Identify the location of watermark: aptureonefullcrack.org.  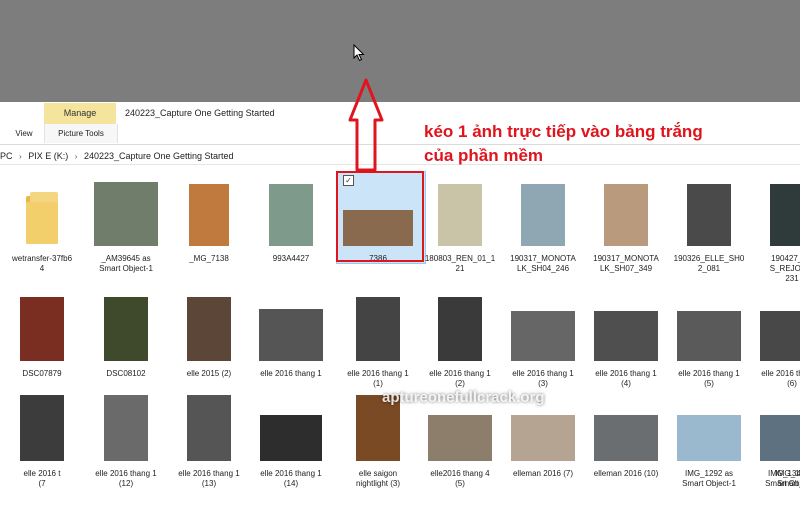
(463, 397).